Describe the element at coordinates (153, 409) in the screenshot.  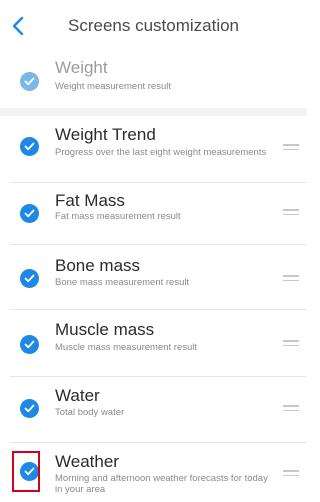
I see `list-item-water: Water Total body water` at that location.